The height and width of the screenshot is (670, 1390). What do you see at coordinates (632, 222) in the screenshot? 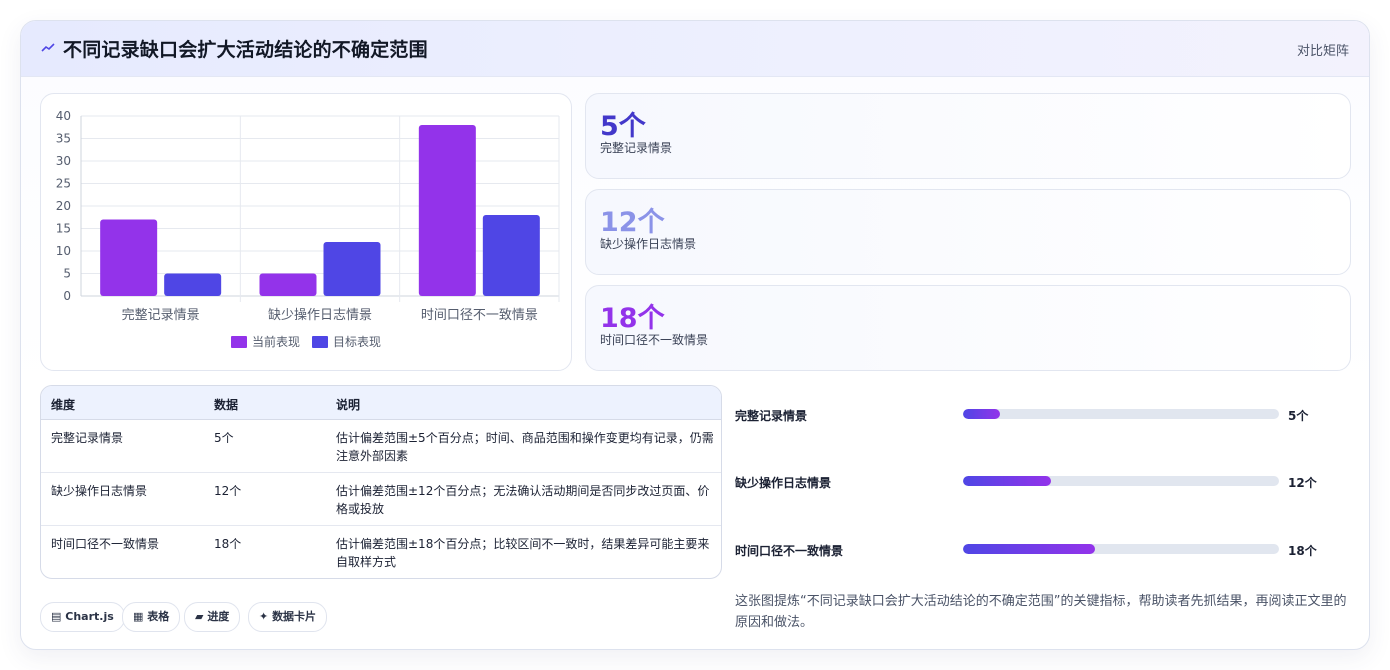
I see `stat-value: 12个` at bounding box center [632, 222].